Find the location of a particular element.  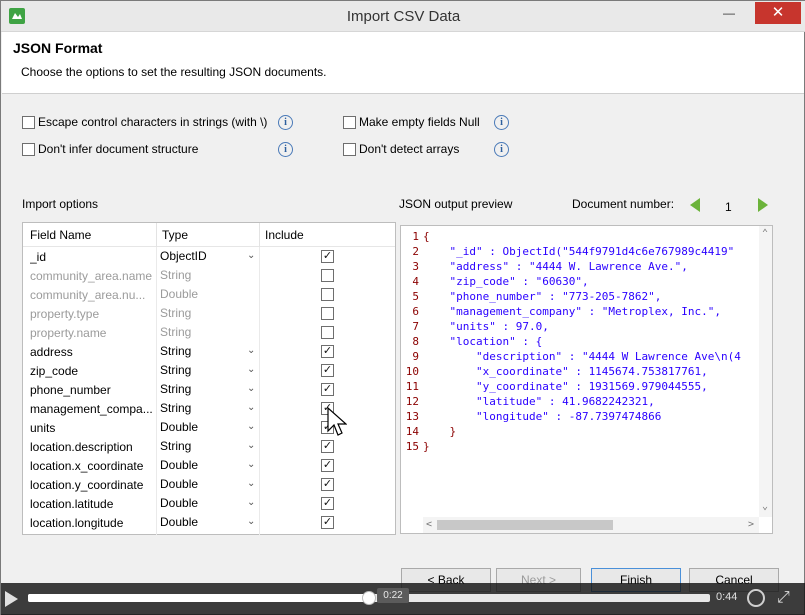

empty-fields-null-checkbox is located at coordinates (349, 122).